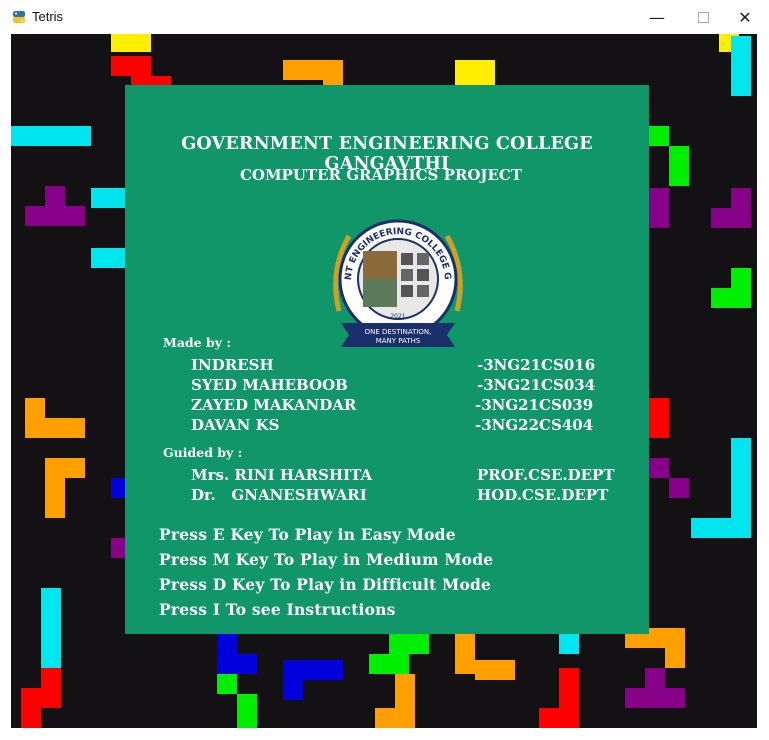 This screenshot has width=769, height=740. Describe the element at coordinates (203, 452) in the screenshot. I see `guided-by-label: Guided by :` at that location.